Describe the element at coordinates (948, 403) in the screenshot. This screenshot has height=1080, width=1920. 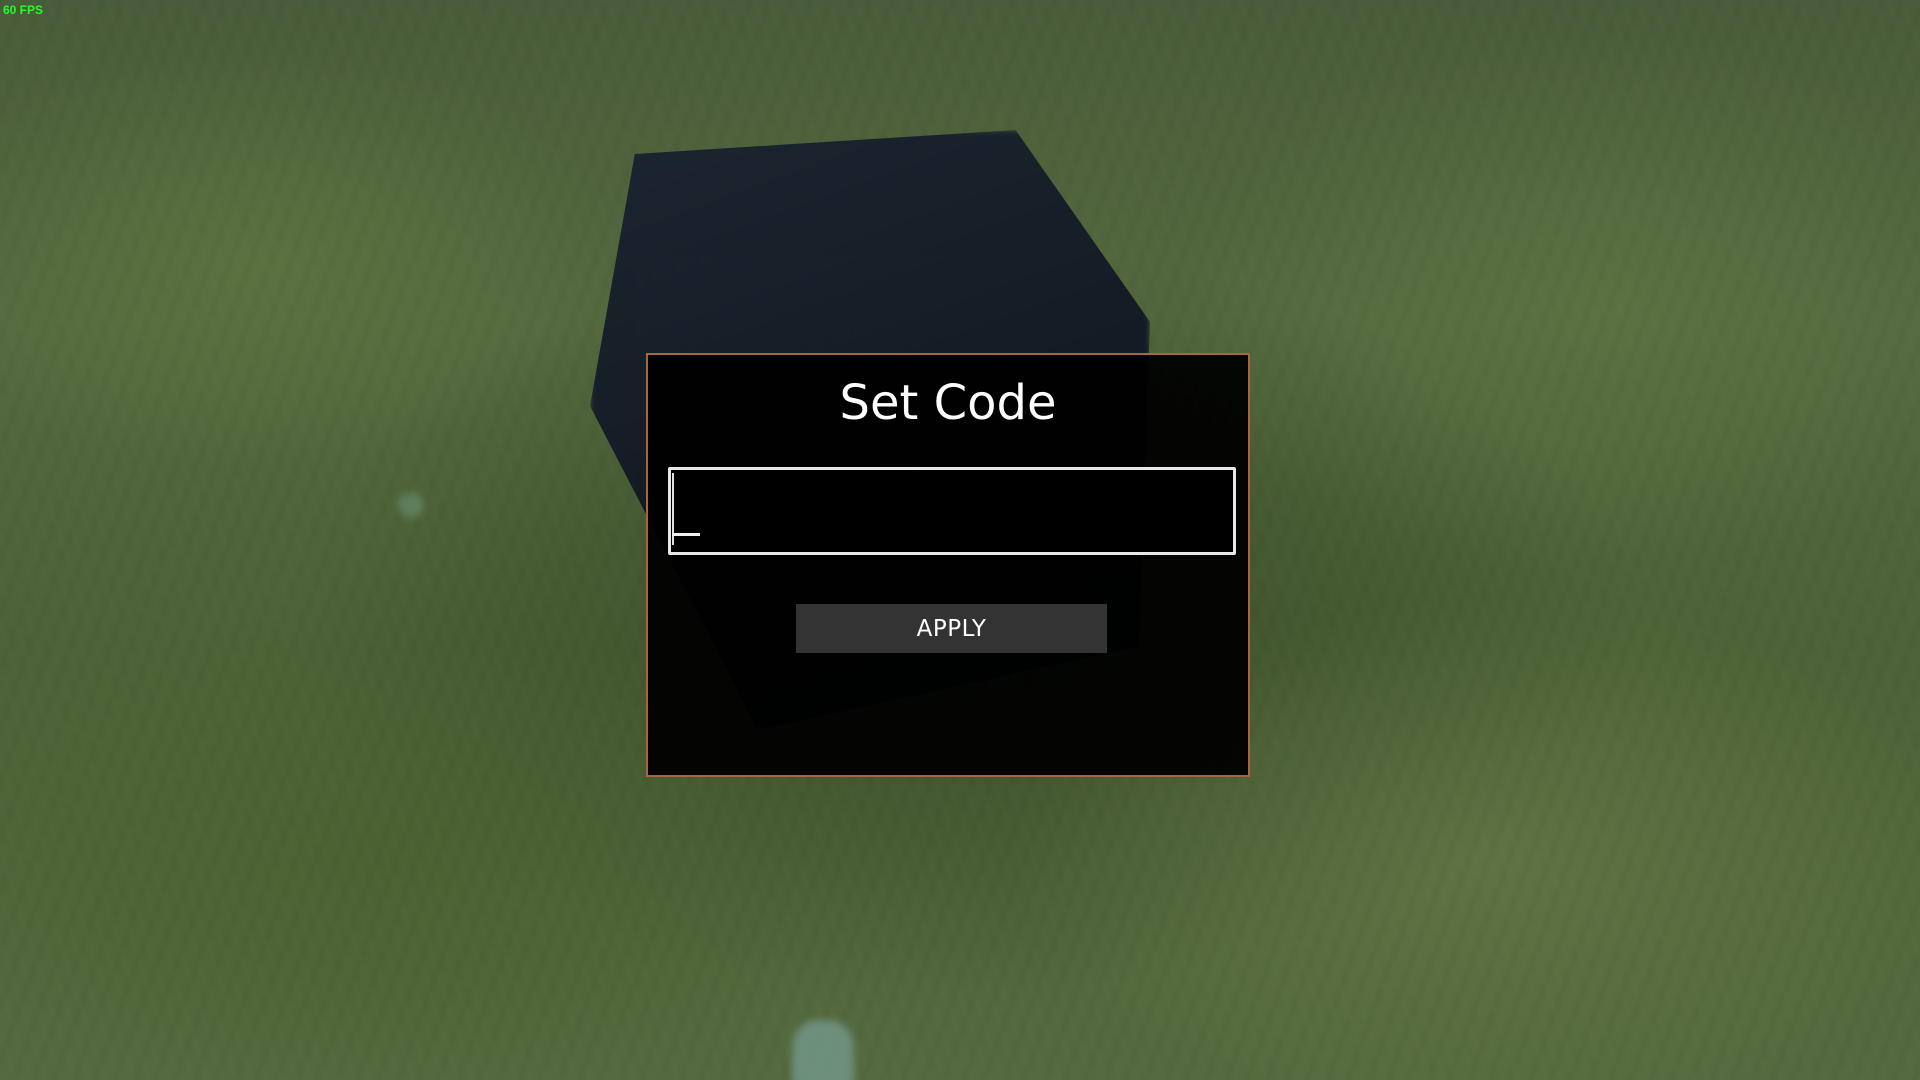
I see `dialog-title: Set Code` at that location.